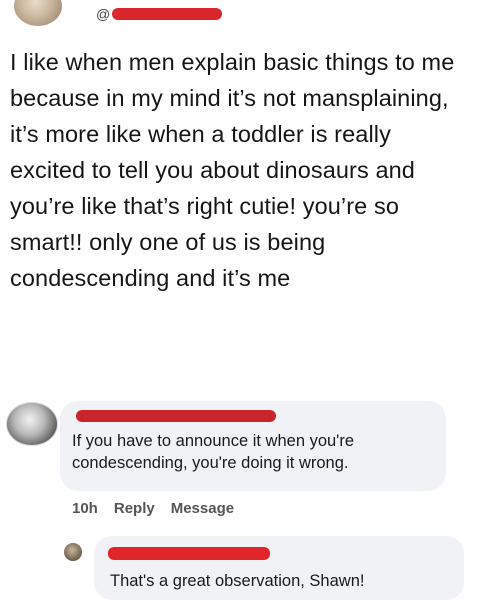  Describe the element at coordinates (167, 14) in the screenshot. I see `redacted-handle` at that location.